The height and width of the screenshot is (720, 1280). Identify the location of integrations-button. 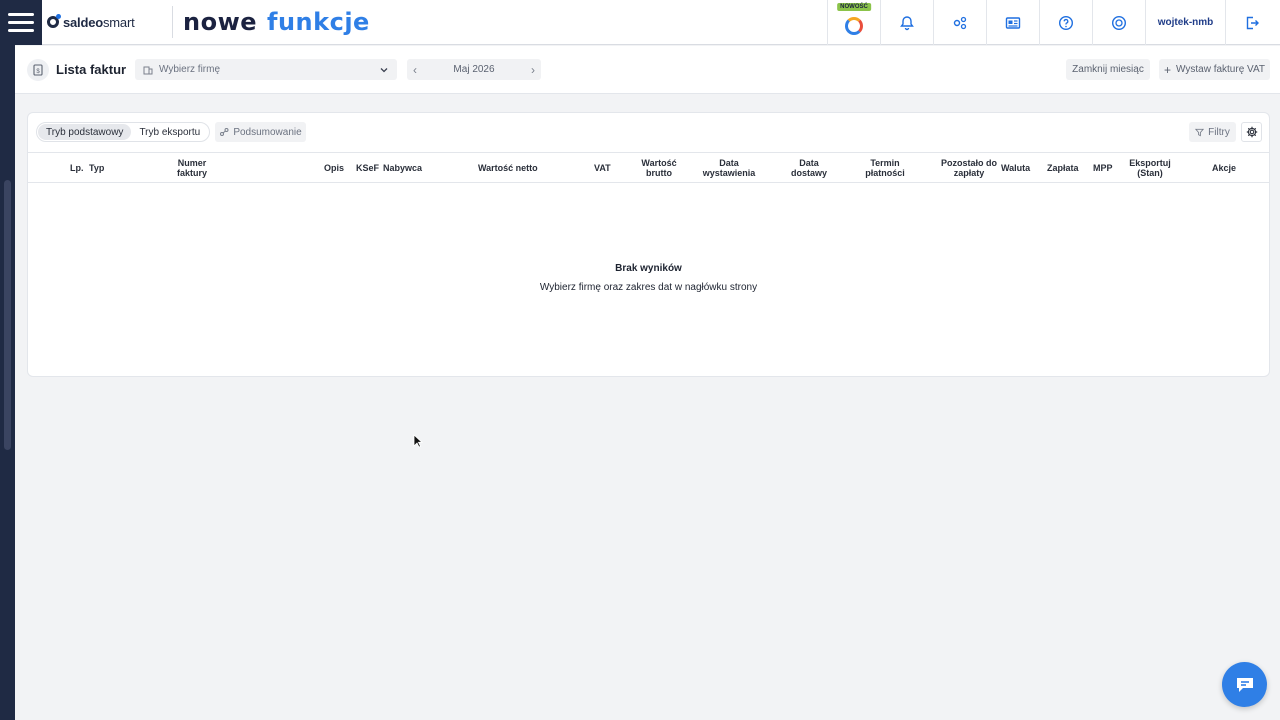
(959, 22).